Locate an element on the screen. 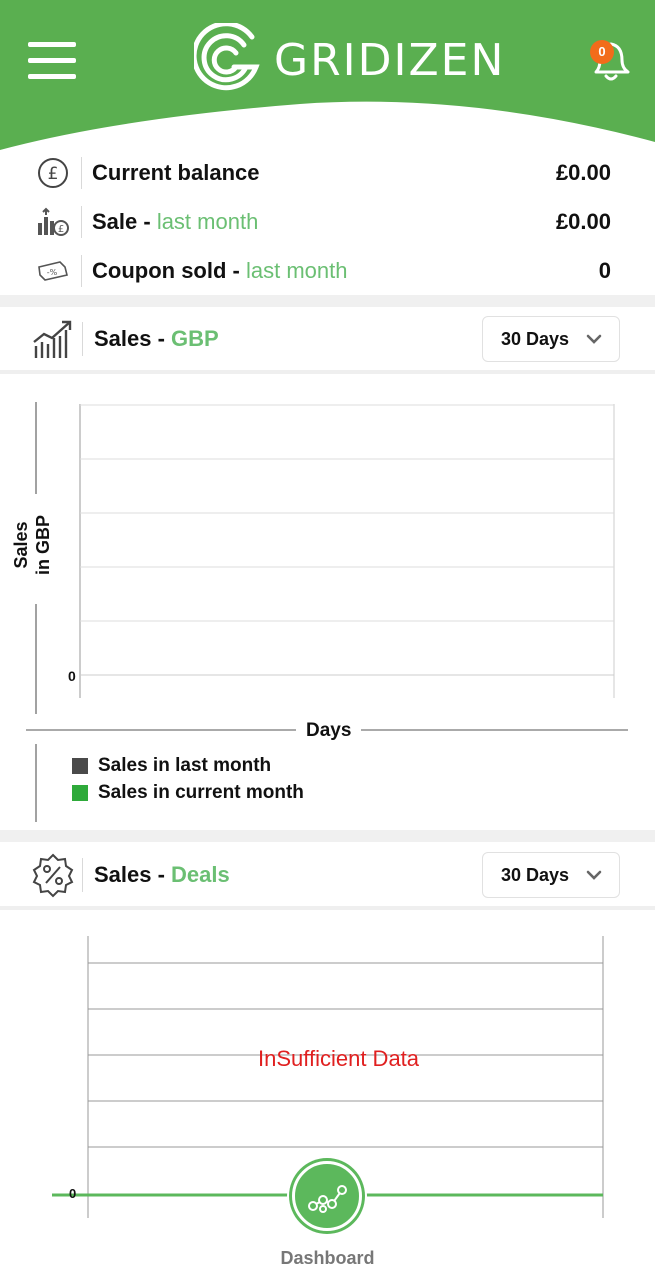 The height and width of the screenshot is (1280, 655). coupon-icon: -% is located at coordinates (53, 271).